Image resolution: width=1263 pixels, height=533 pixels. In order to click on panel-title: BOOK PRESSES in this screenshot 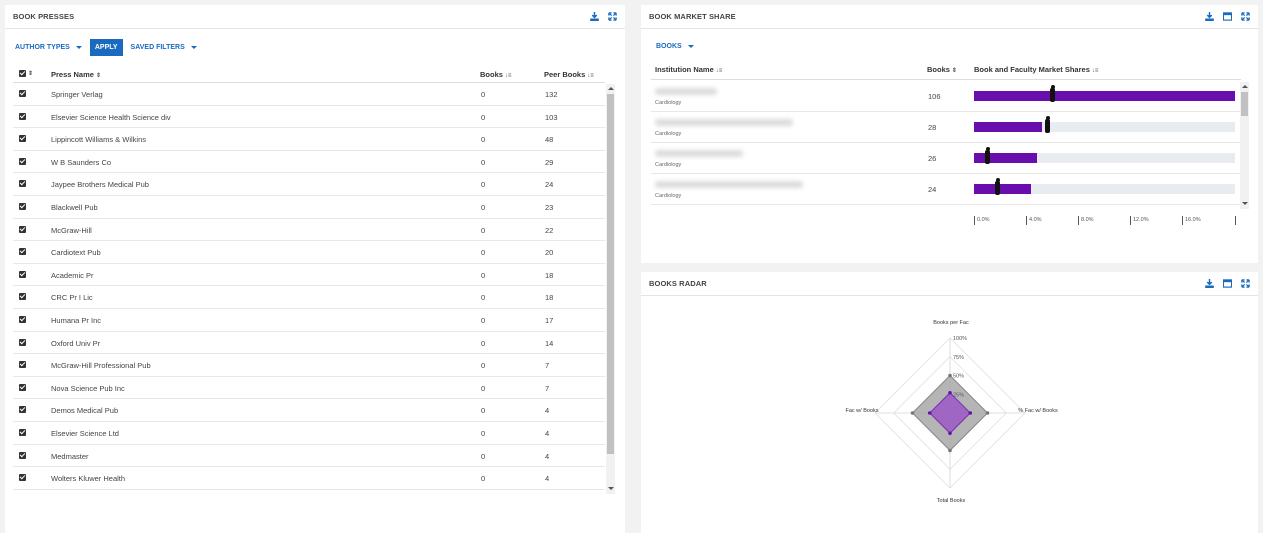, I will do `click(44, 16)`.